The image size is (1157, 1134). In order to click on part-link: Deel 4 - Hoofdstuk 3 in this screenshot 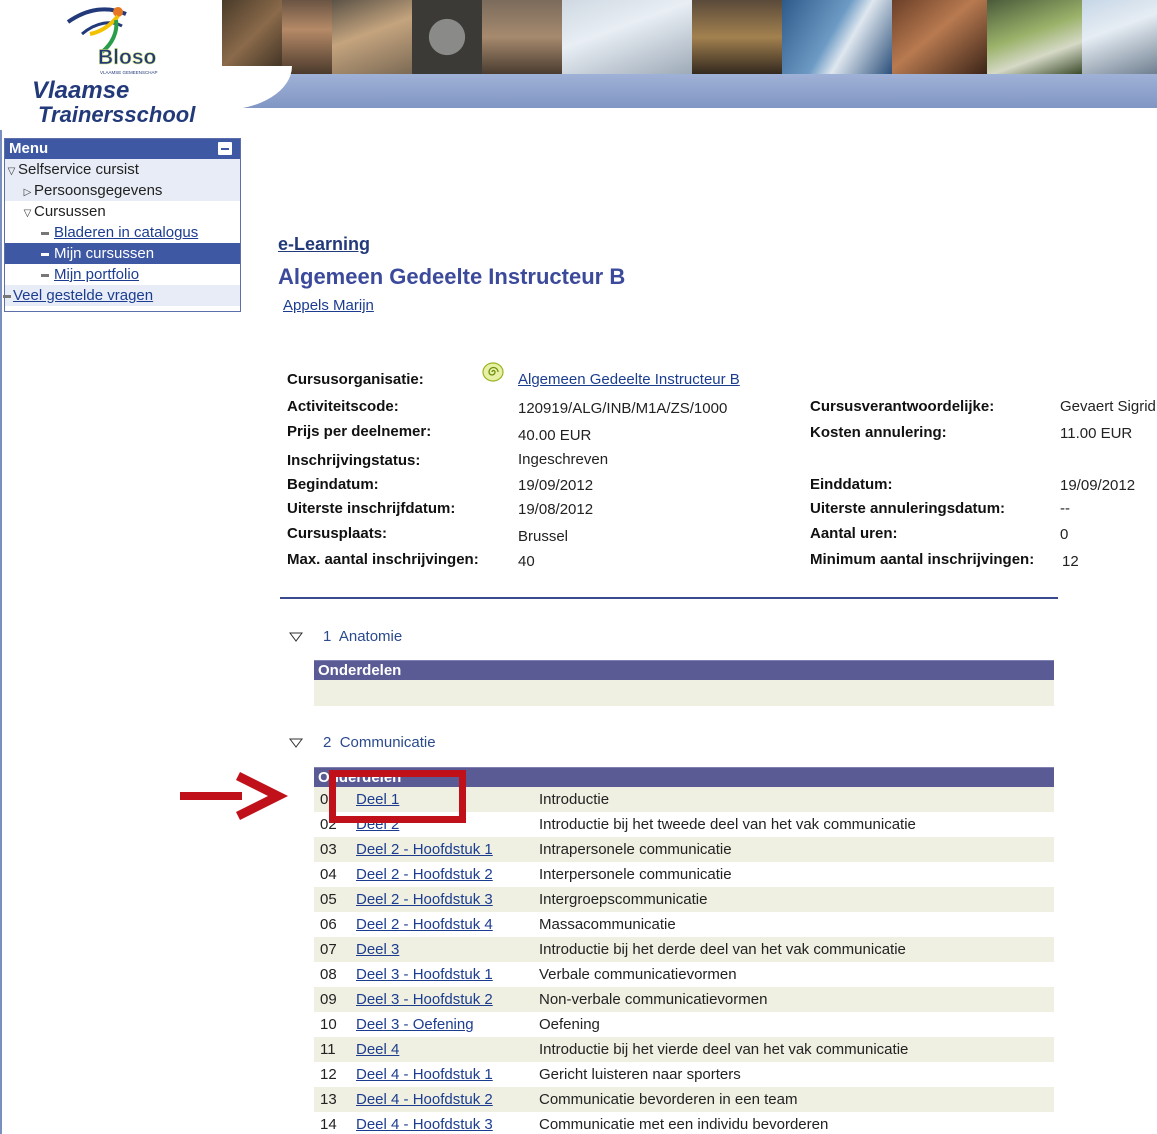, I will do `click(424, 1123)`.